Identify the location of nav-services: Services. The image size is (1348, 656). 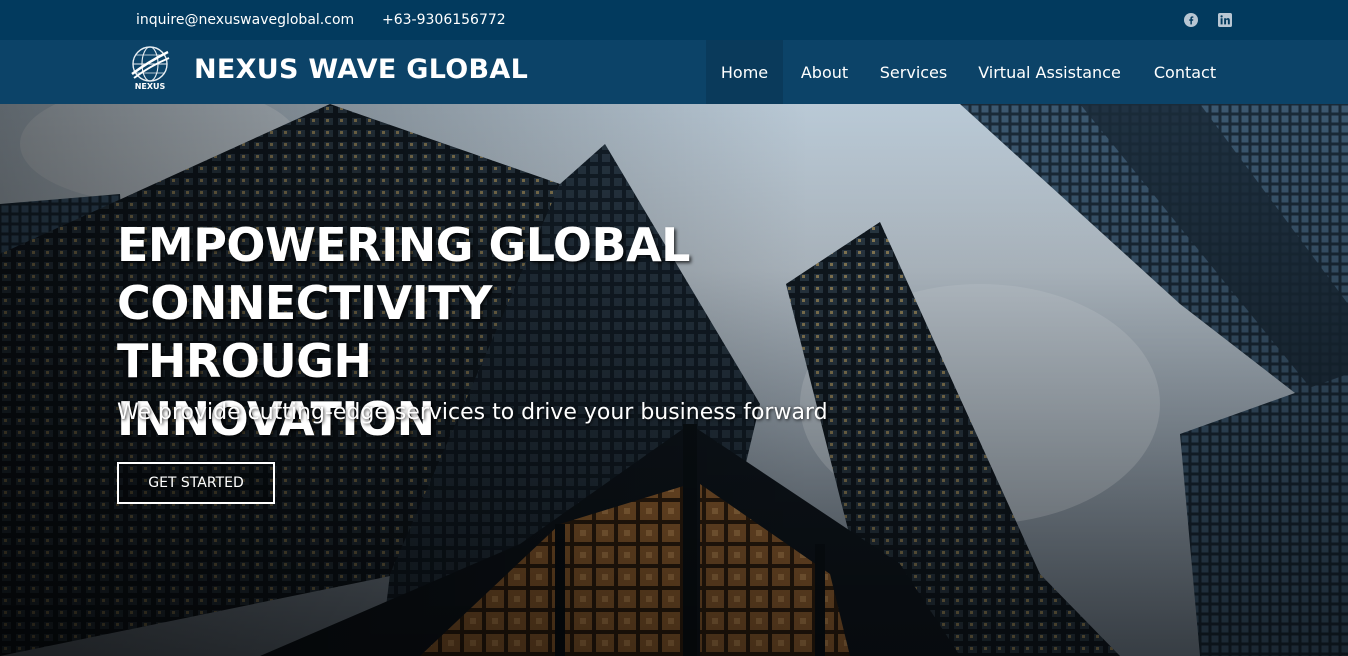
(913, 72).